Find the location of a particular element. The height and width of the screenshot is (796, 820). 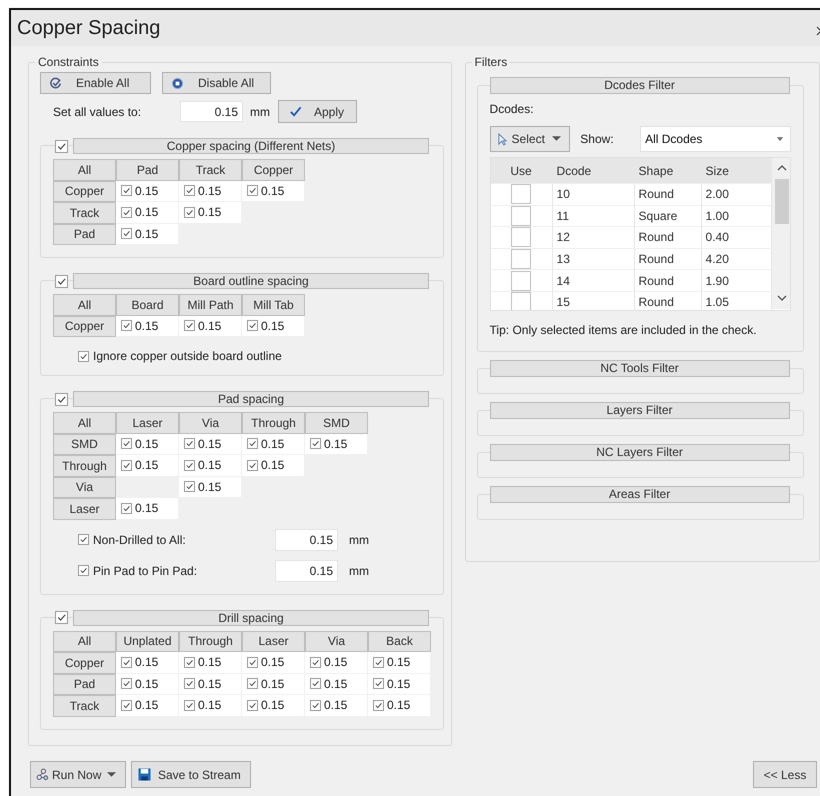

row-header: Through is located at coordinates (84, 465).